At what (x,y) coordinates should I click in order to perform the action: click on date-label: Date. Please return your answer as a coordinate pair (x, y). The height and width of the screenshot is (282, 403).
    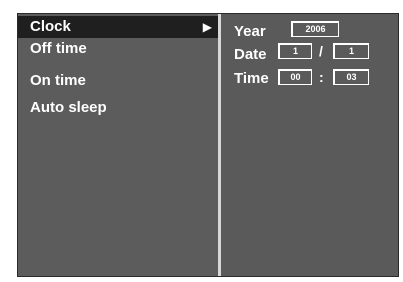
    Looking at the image, I should click on (250, 54).